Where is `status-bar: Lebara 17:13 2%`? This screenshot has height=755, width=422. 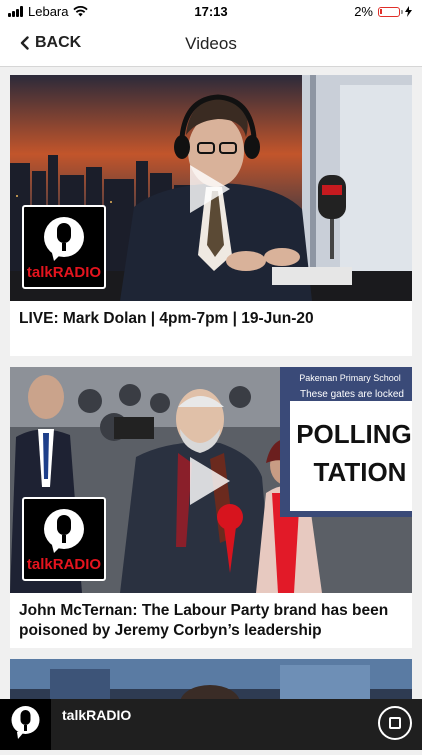 status-bar: Lebara 17:13 2% is located at coordinates (211, 11).